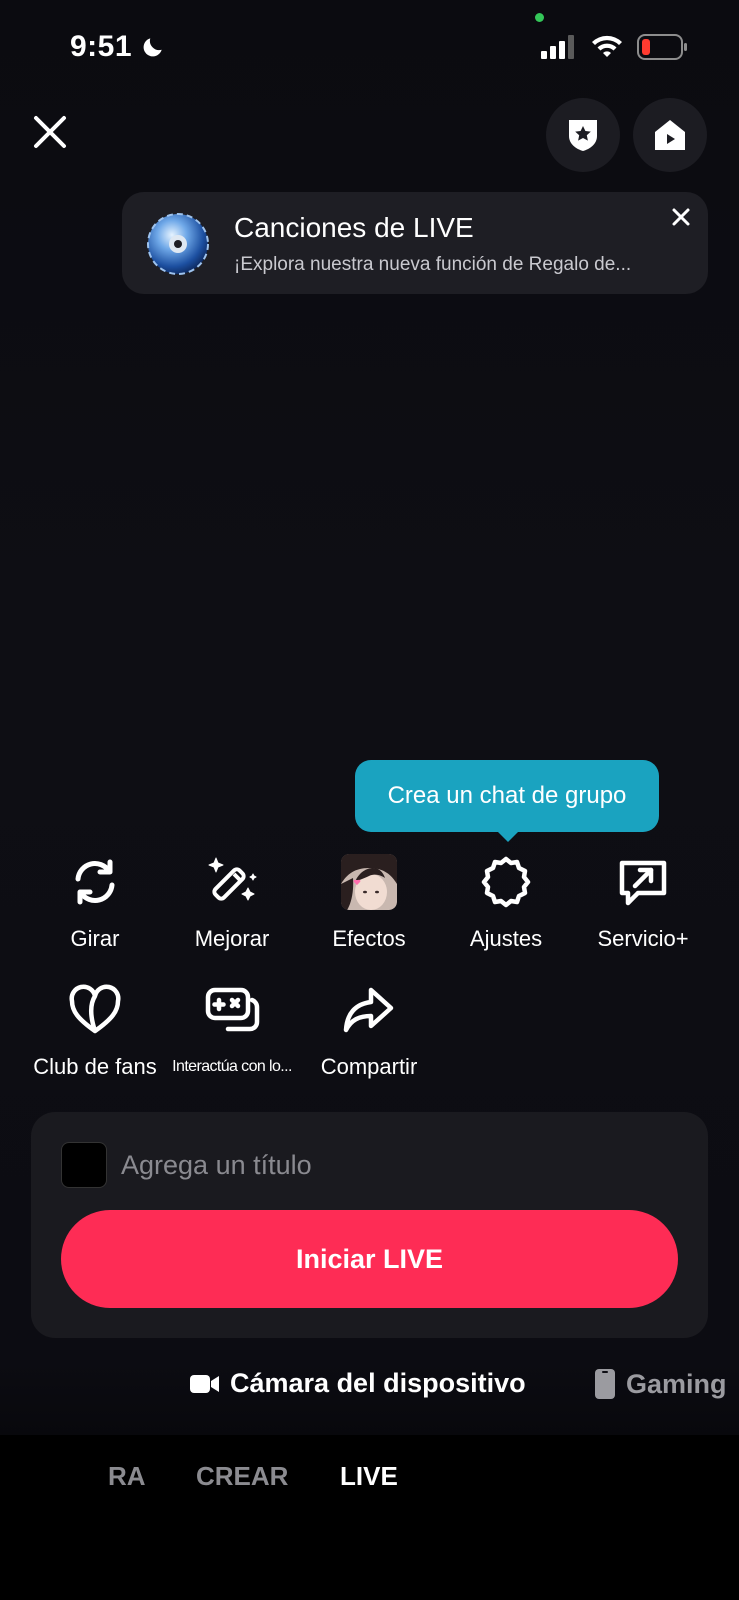 This screenshot has width=739, height=1600. Describe the element at coordinates (676, 1383) in the screenshot. I see `source-label: Gaming` at that location.